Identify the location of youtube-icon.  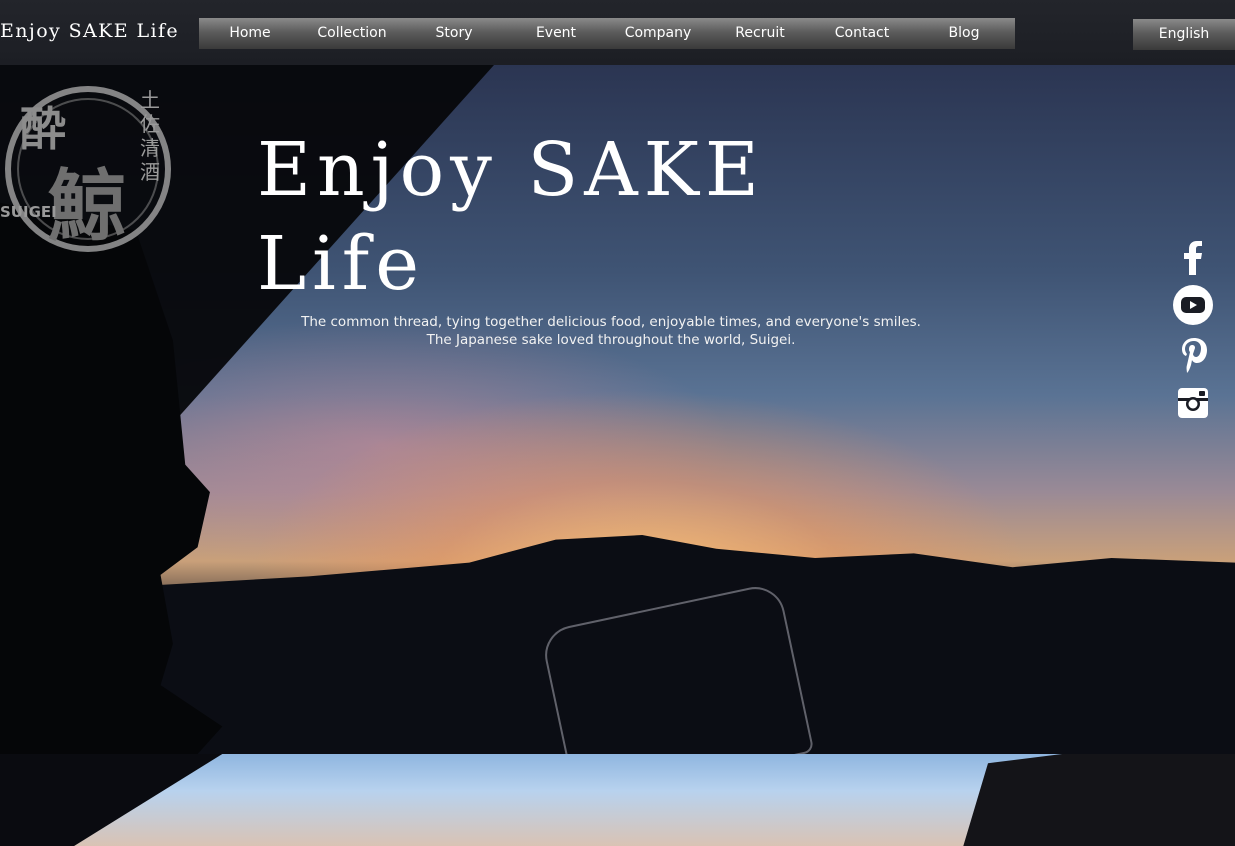
(1193, 305).